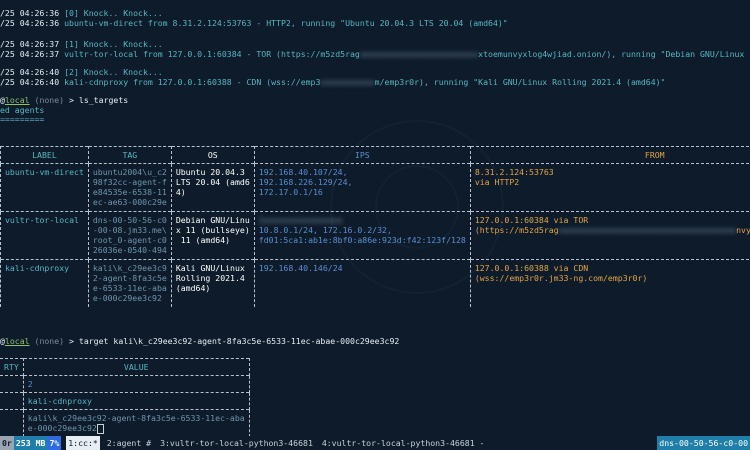 This screenshot has width=750, height=450. I want to click on cell-label: ubuntu-vm-direct, so click(44, 187).